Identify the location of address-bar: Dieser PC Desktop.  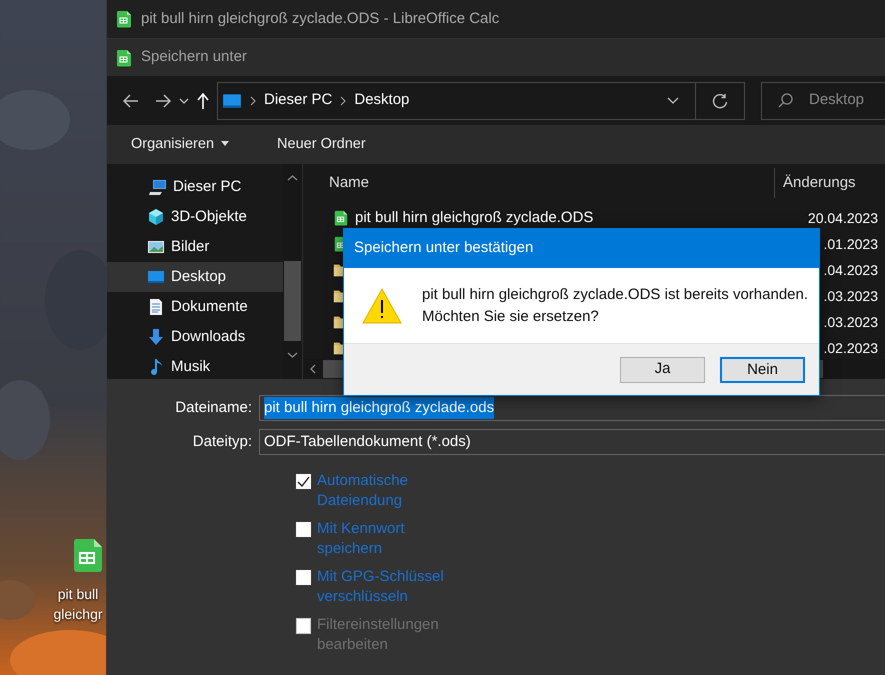
(481, 101).